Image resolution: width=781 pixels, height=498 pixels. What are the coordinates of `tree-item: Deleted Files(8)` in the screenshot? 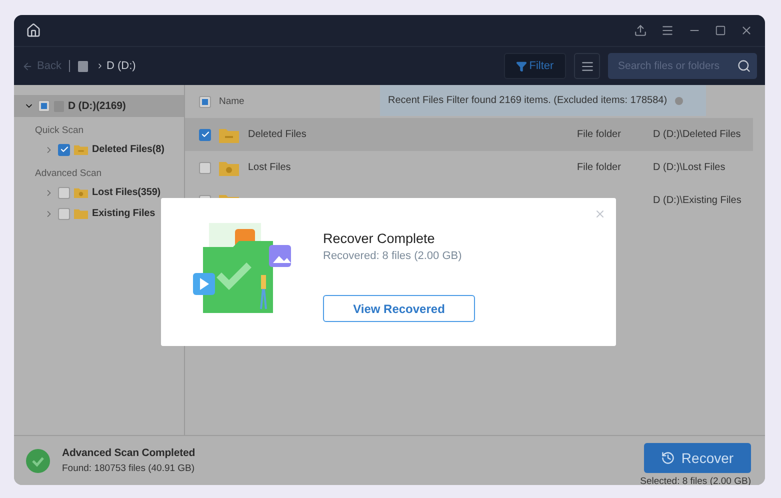 It's located at (128, 149).